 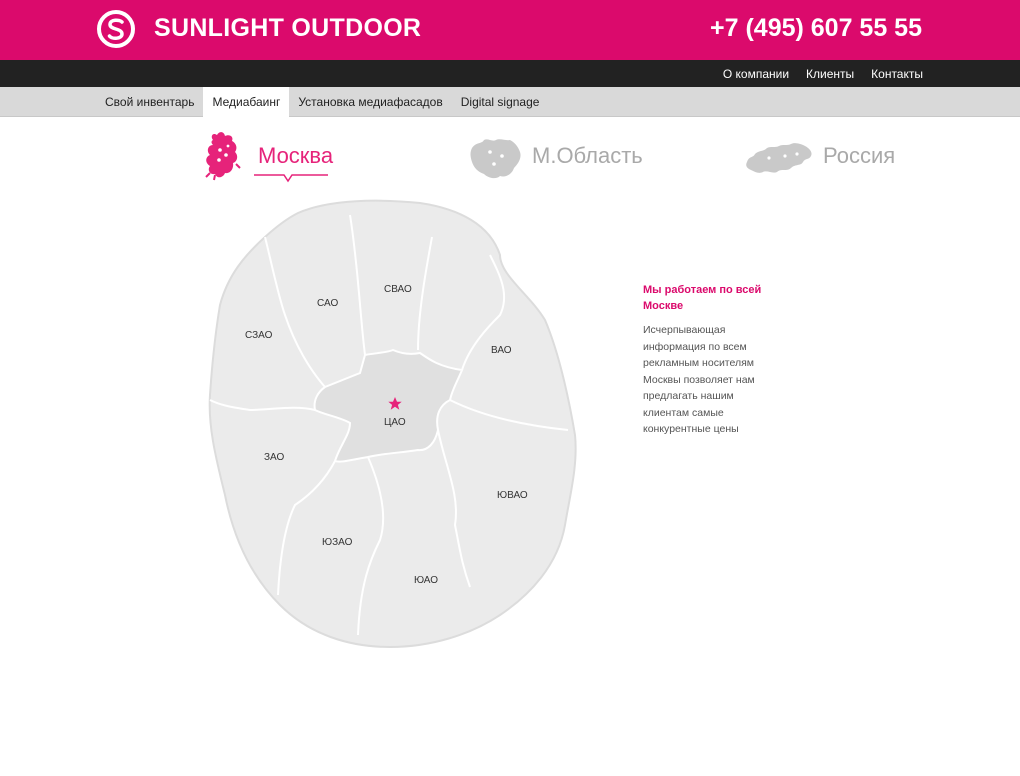 What do you see at coordinates (501, 350) in the screenshot?
I see `district-label-vao: ВАО` at bounding box center [501, 350].